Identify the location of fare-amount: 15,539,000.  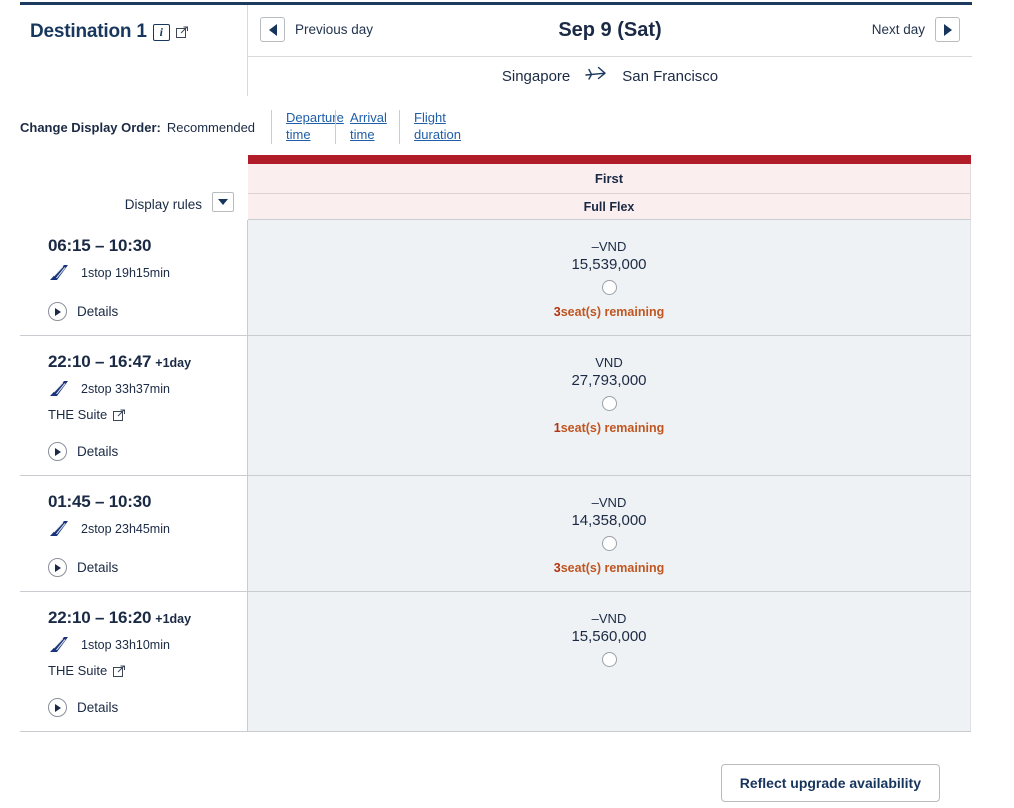
(609, 264).